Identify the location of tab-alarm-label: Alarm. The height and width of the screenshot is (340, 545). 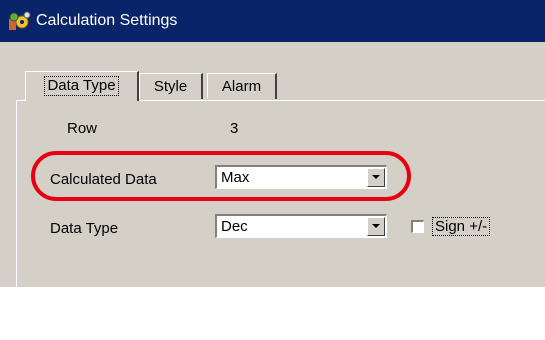
(241, 86).